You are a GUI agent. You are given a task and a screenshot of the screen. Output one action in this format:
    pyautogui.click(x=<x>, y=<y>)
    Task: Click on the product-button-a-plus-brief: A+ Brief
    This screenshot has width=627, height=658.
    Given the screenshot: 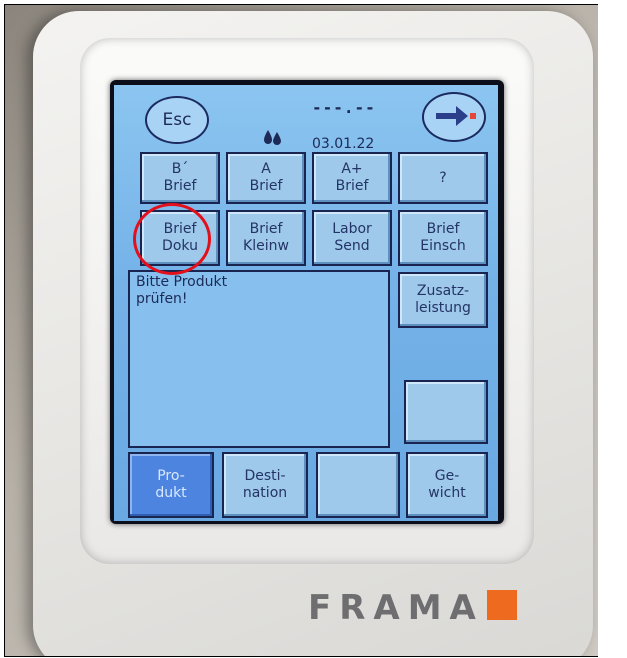 What is the action you would take?
    pyautogui.click(x=352, y=178)
    